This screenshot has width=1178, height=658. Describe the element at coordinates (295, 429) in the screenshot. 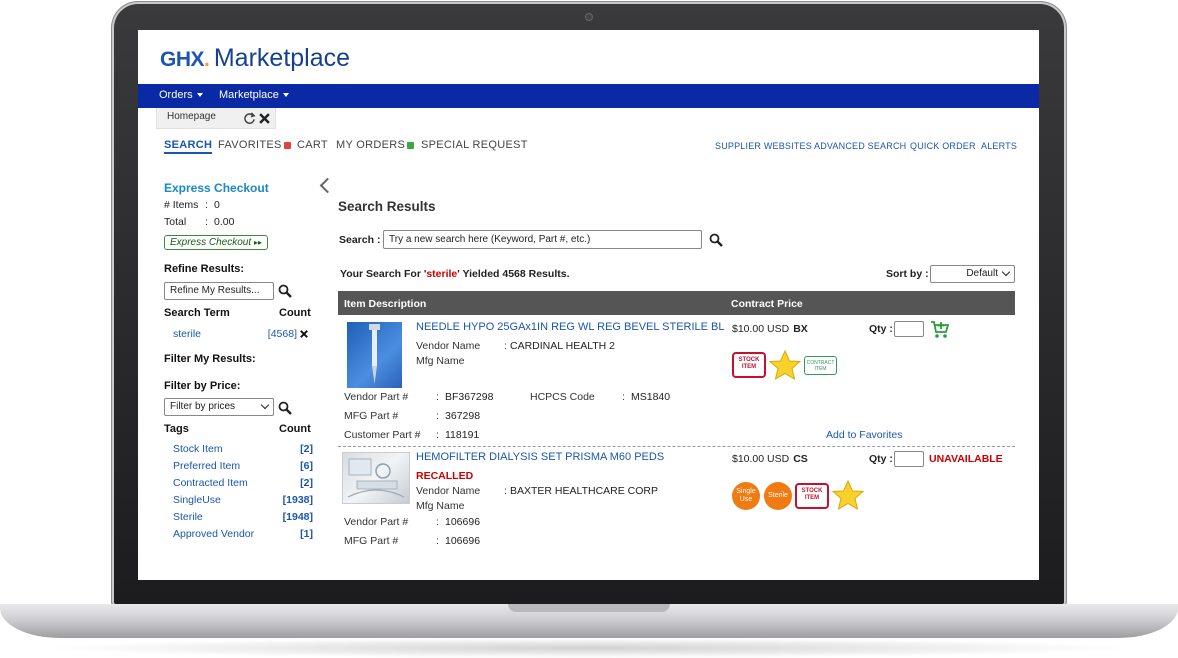

I see `tags-count-header: Count` at that location.